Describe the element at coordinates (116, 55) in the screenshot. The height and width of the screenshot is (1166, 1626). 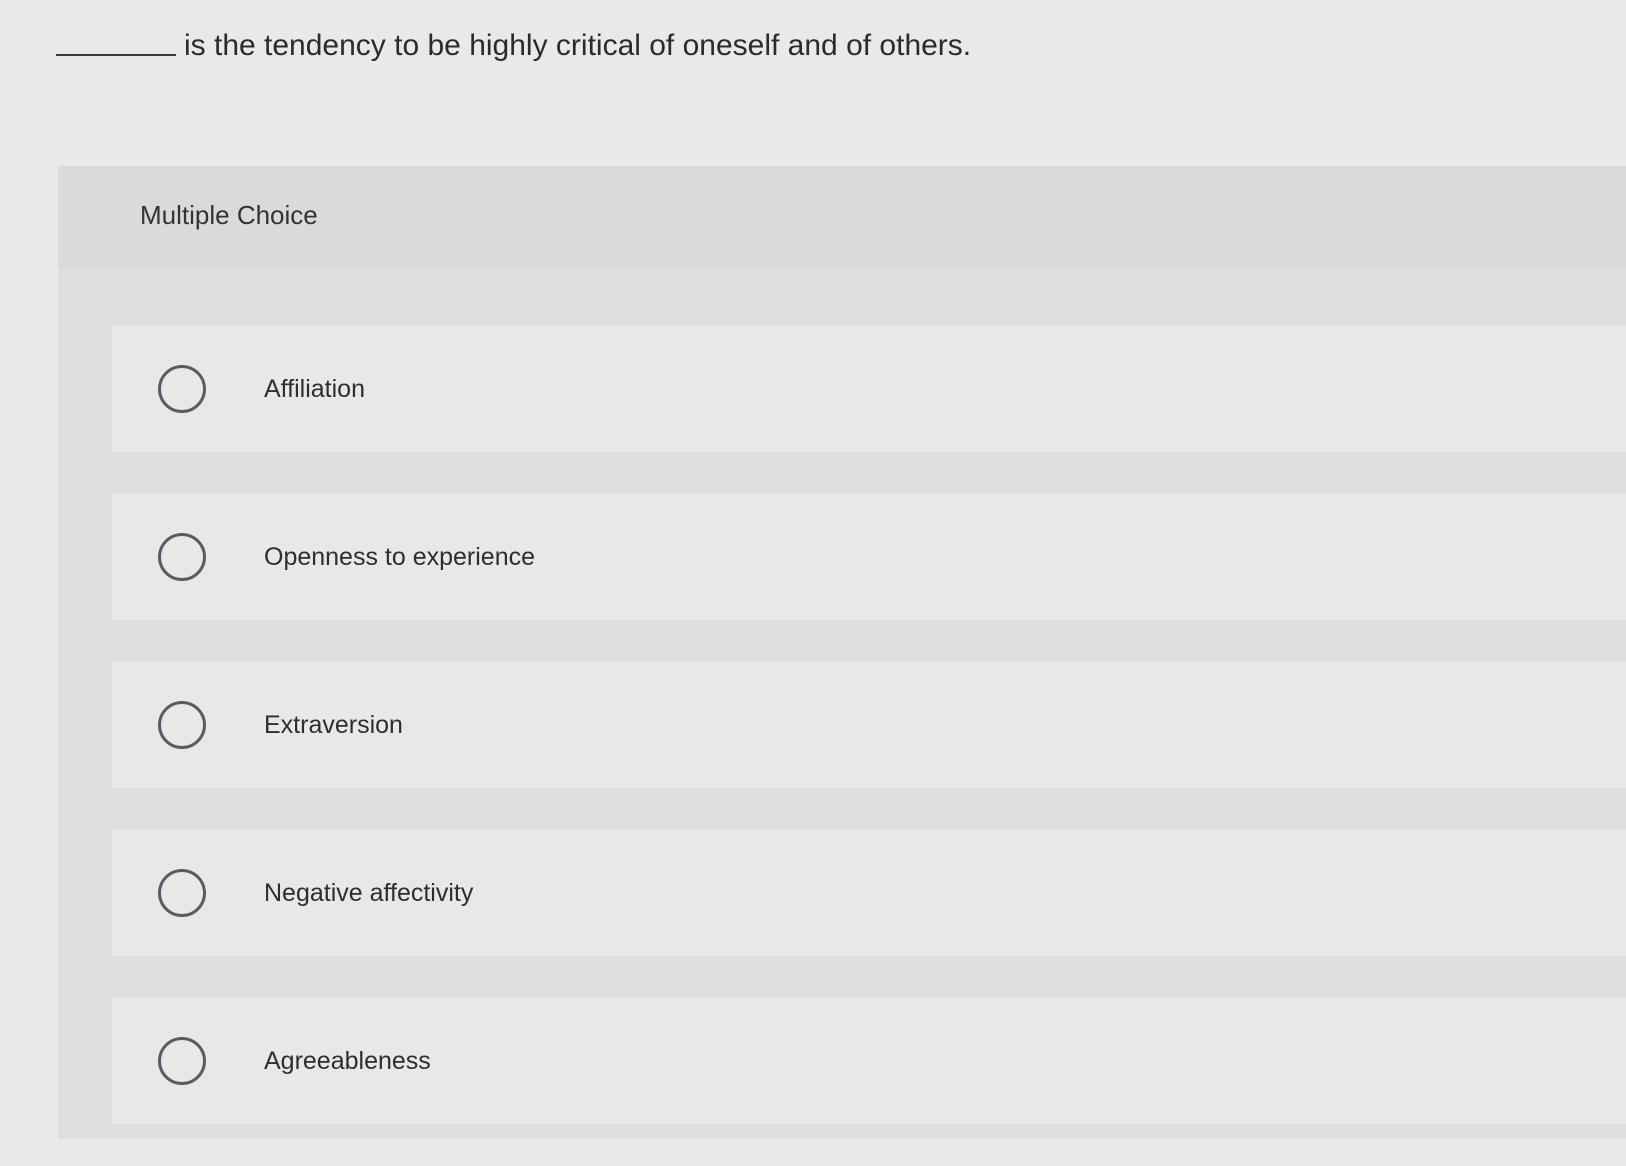
I see `answer-blank` at that location.